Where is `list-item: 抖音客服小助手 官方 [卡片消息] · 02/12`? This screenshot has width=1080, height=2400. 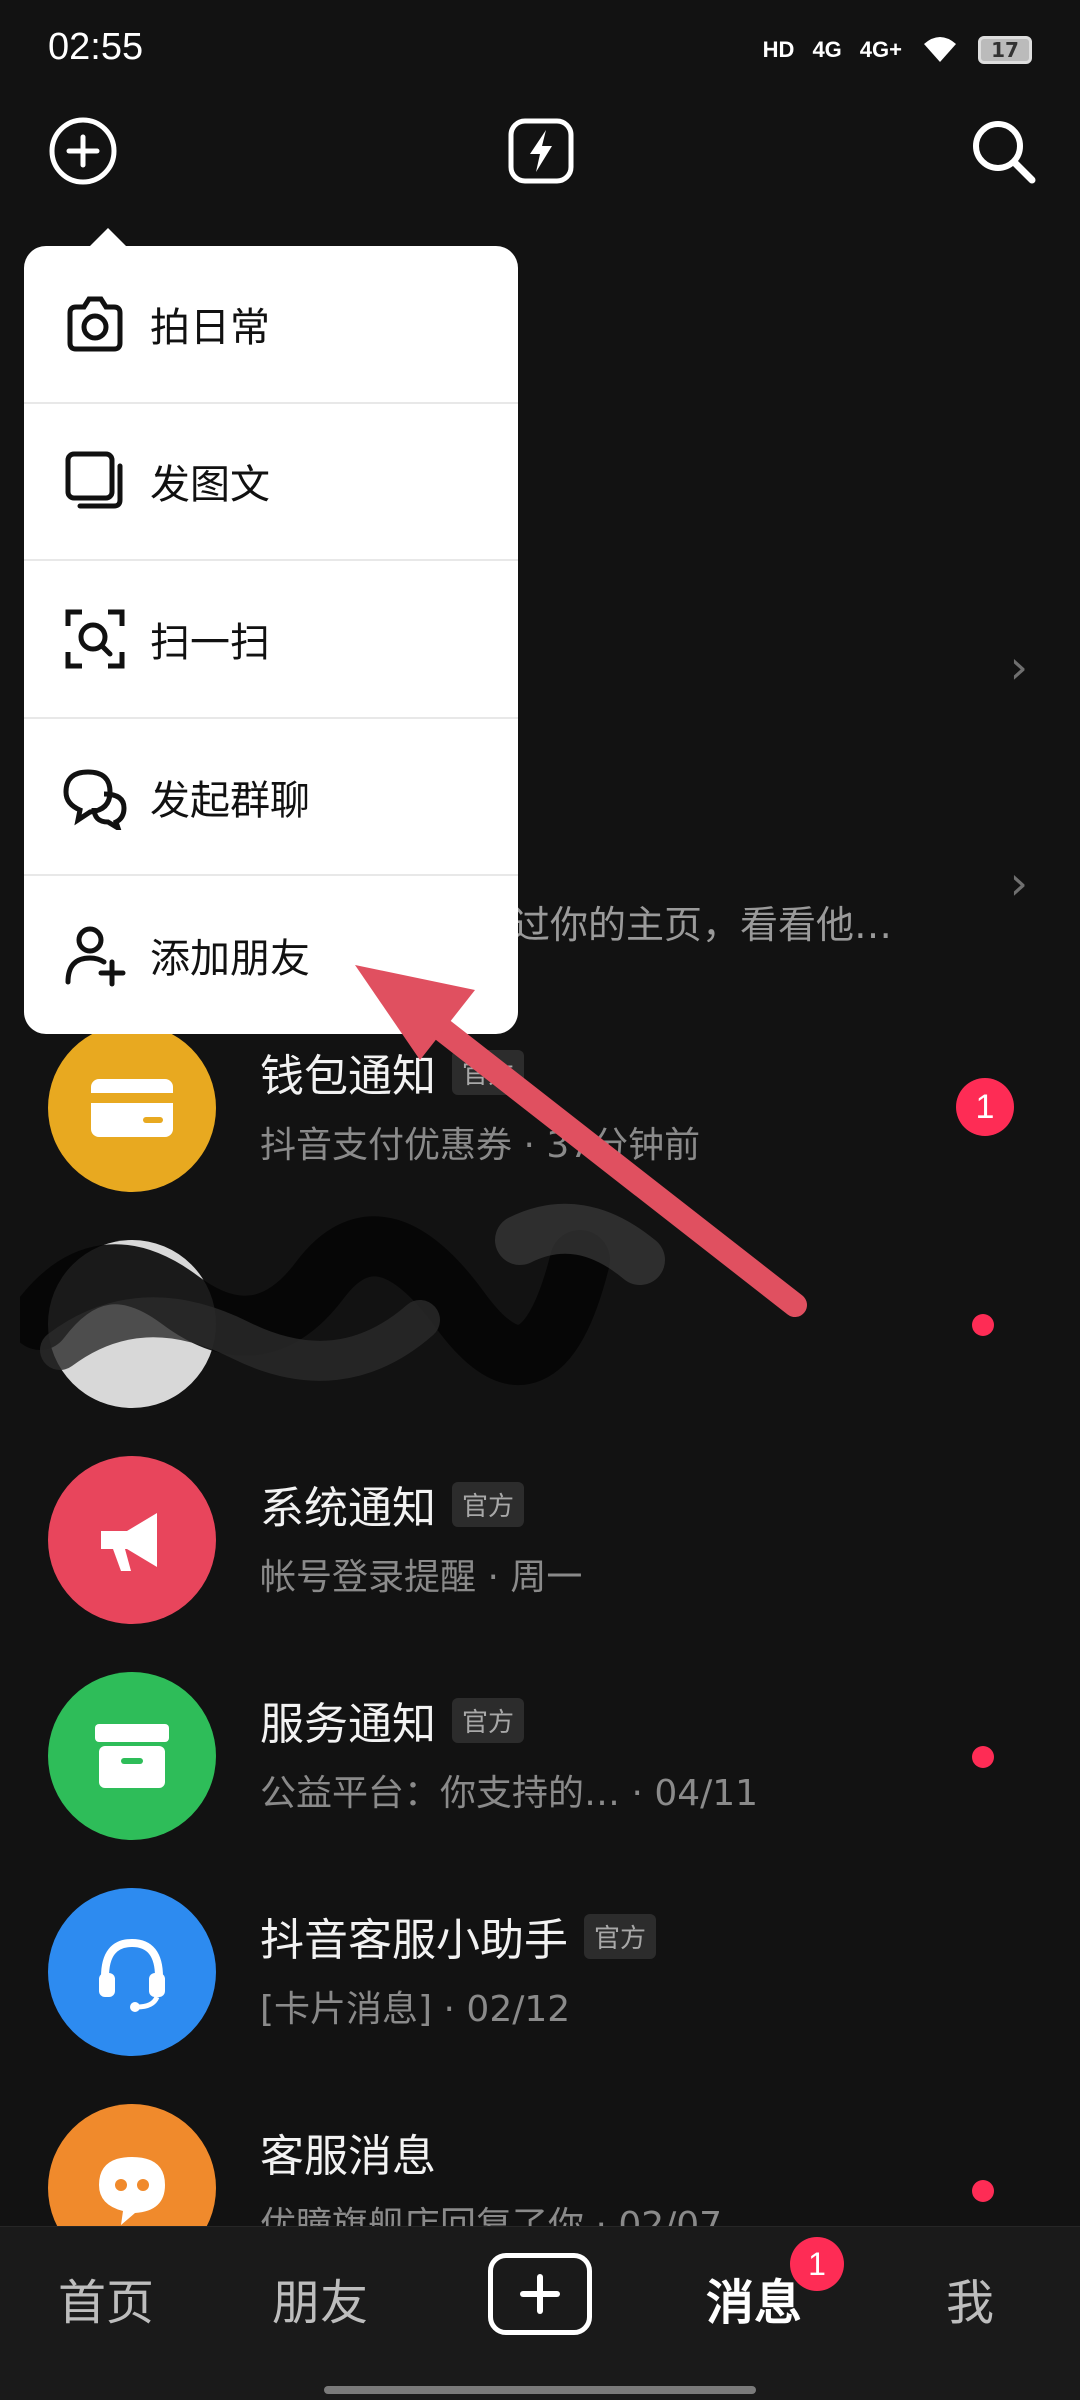 list-item: 抖音客服小助手 官方 [卡片消息] · 02/12 is located at coordinates (540, 1972).